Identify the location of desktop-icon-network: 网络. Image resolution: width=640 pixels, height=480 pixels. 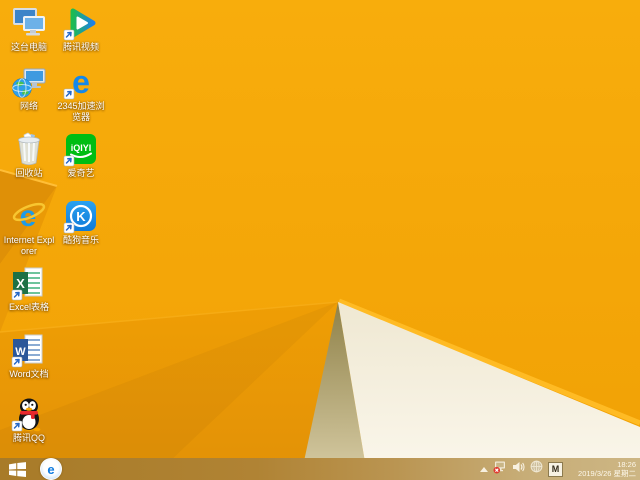
(29, 88).